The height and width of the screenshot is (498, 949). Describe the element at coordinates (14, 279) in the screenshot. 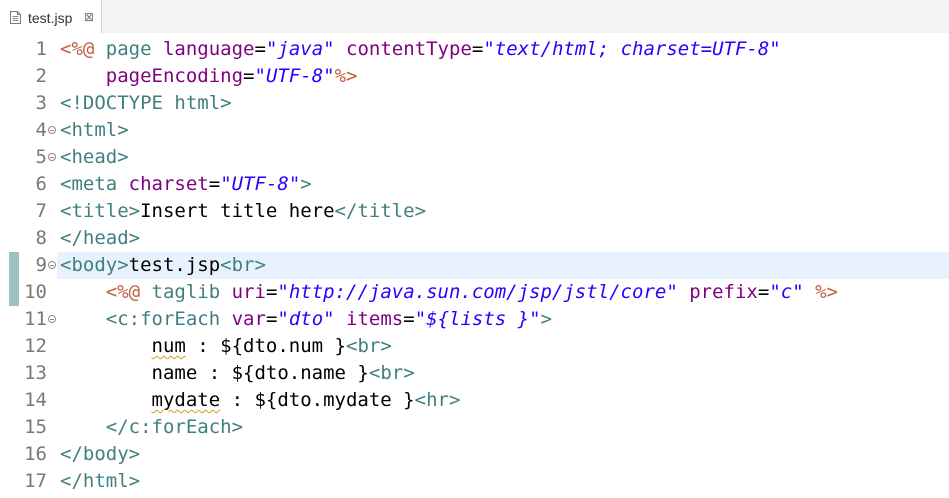

I see `change-marker` at that location.